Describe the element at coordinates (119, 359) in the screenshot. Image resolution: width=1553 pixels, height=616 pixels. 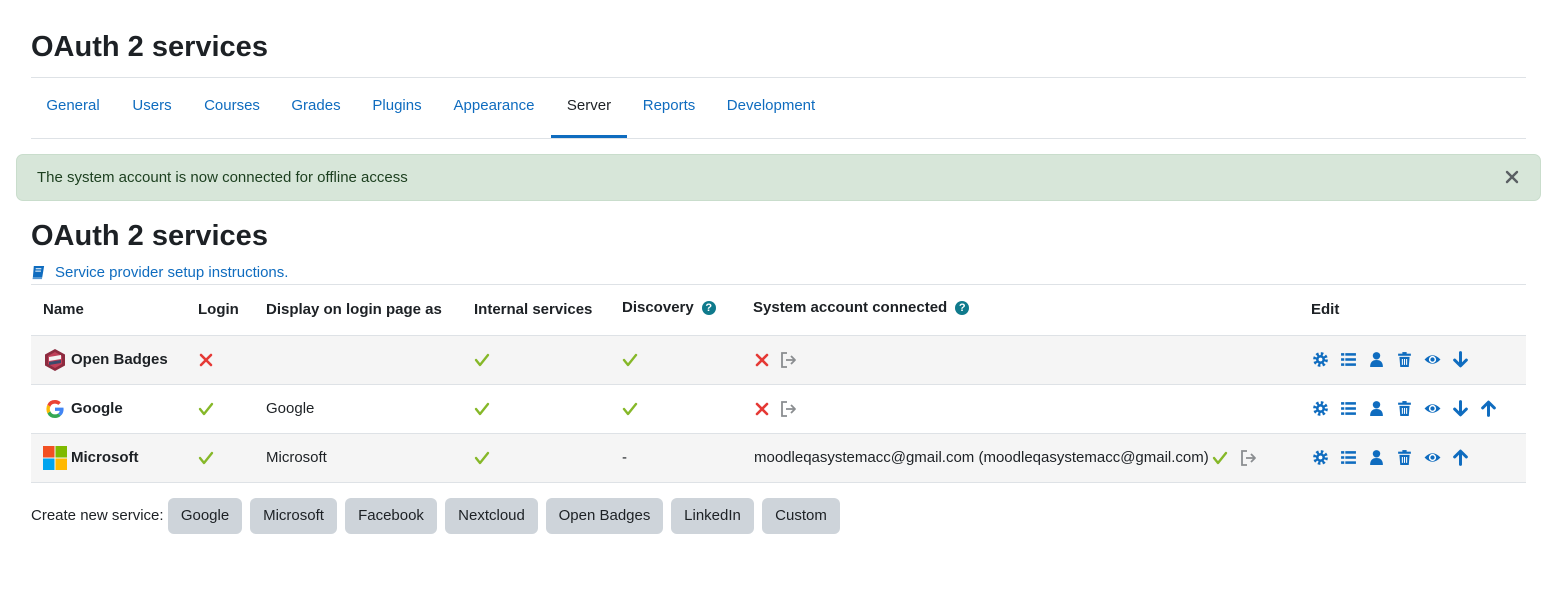
I see `service-name: Open Badges` at that location.